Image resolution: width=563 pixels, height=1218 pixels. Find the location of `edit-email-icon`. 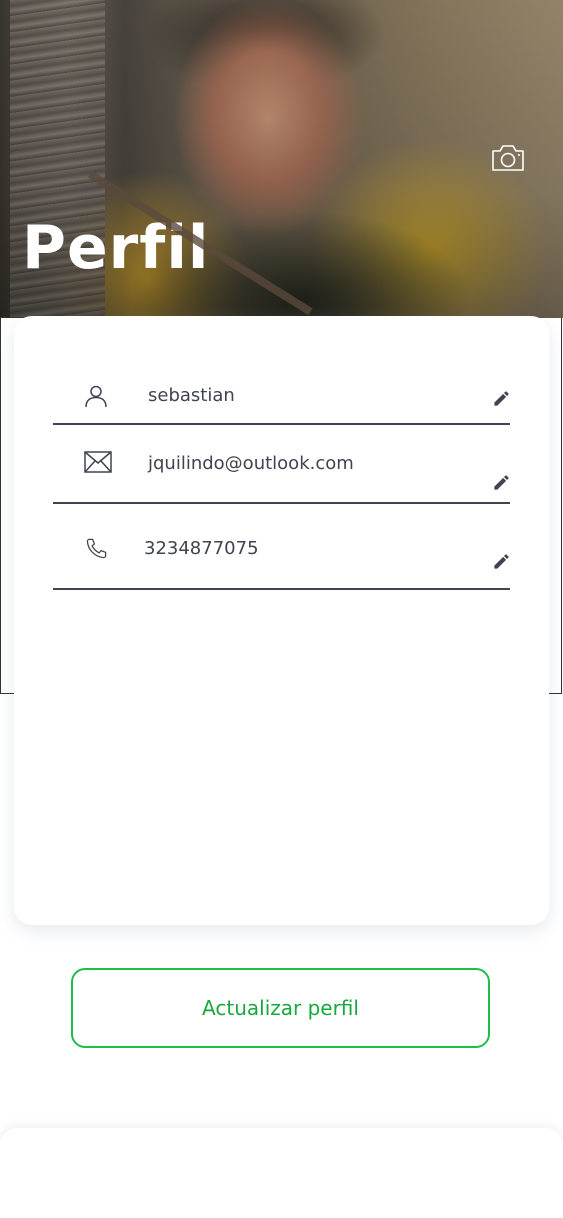

edit-email-icon is located at coordinates (501, 484).